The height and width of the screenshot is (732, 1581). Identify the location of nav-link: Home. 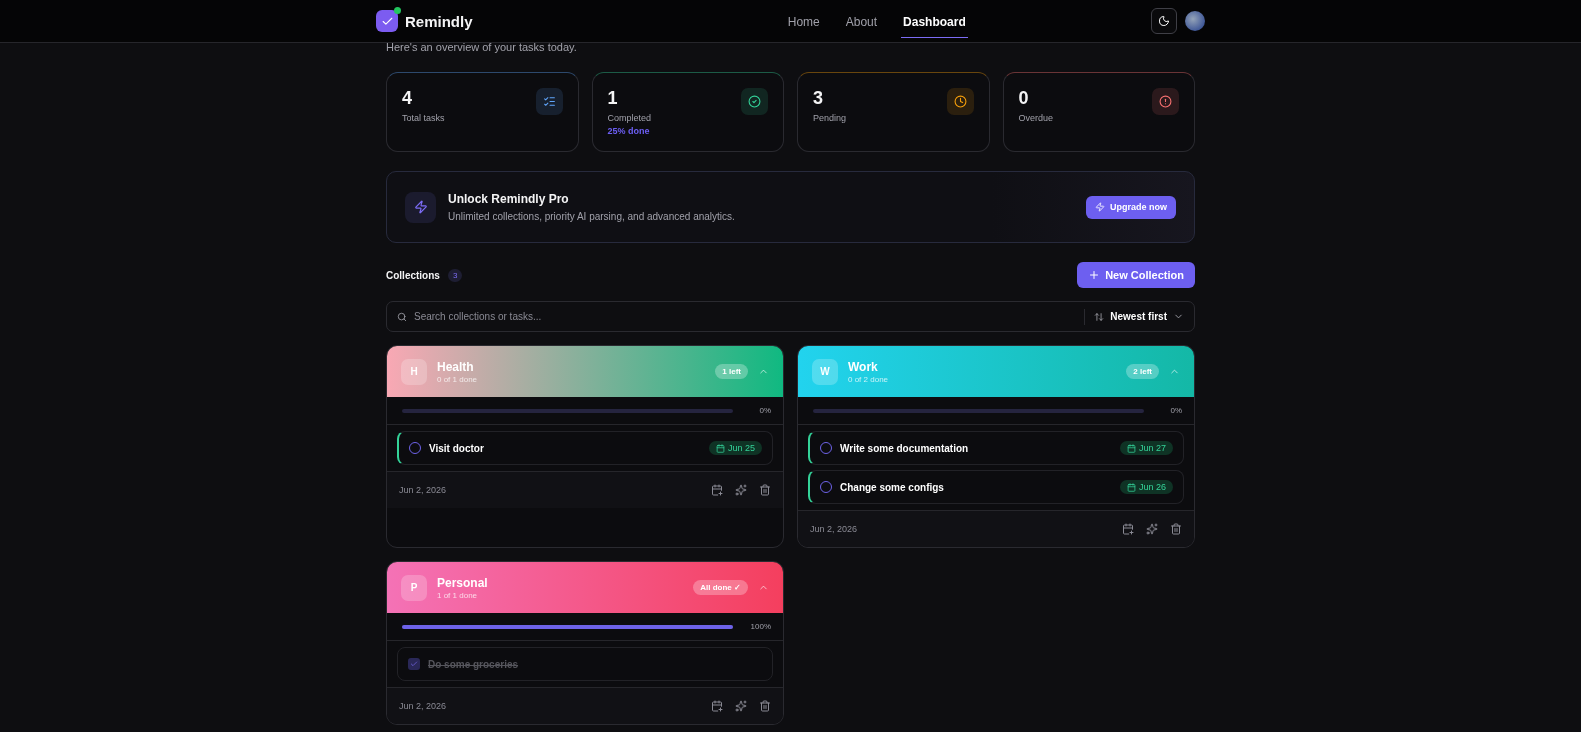
(803, 22).